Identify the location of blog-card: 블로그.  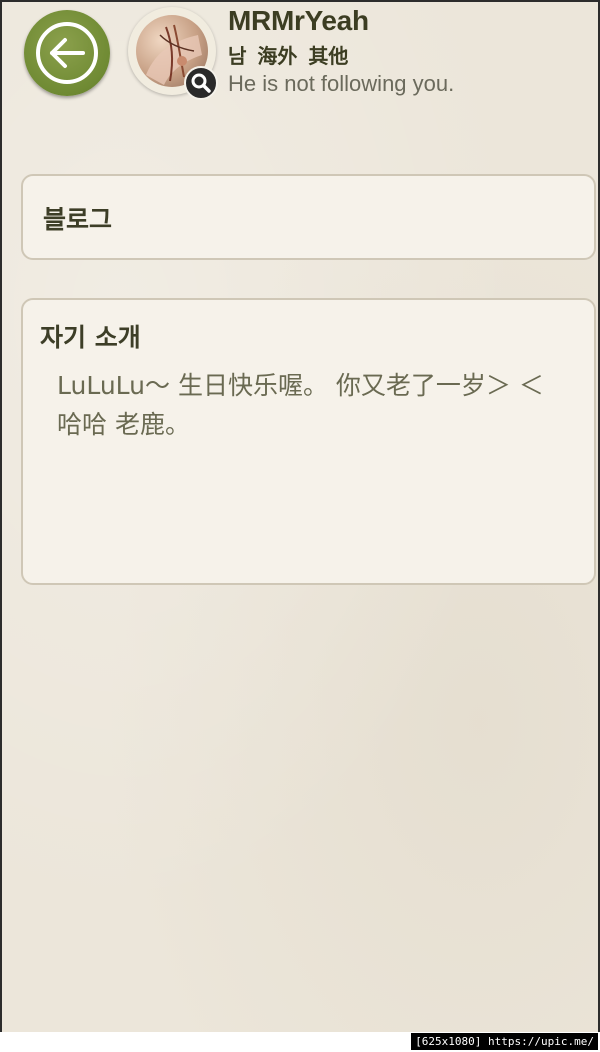
(308, 217).